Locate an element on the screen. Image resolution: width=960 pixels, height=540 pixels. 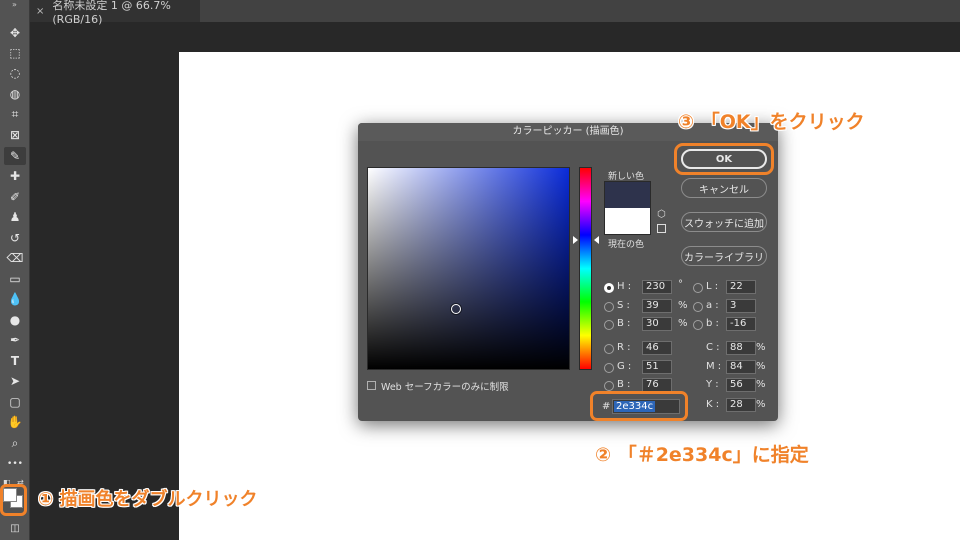
input-y: 56 is located at coordinates (741, 385).